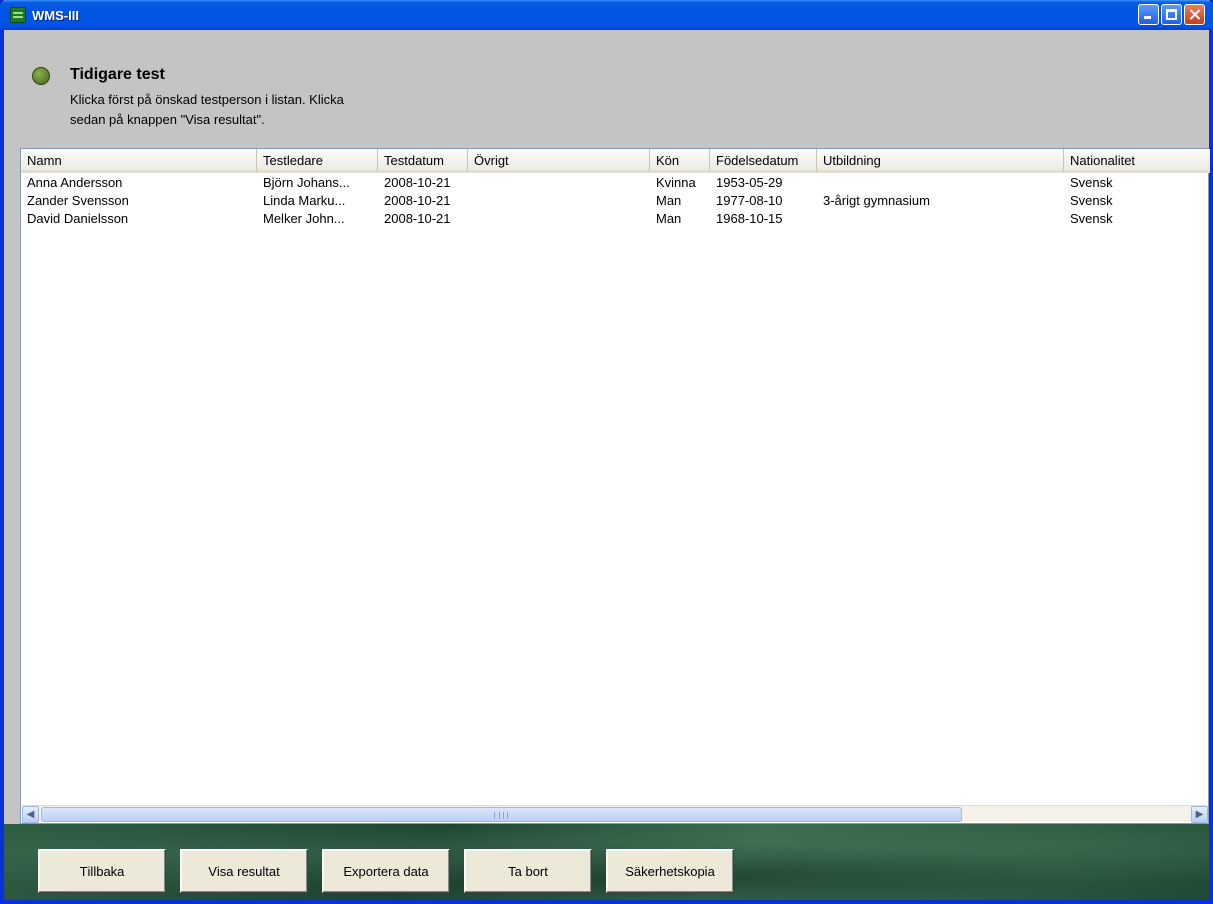  I want to click on backup-label-post: äkerhetskopia, so click(674, 871).